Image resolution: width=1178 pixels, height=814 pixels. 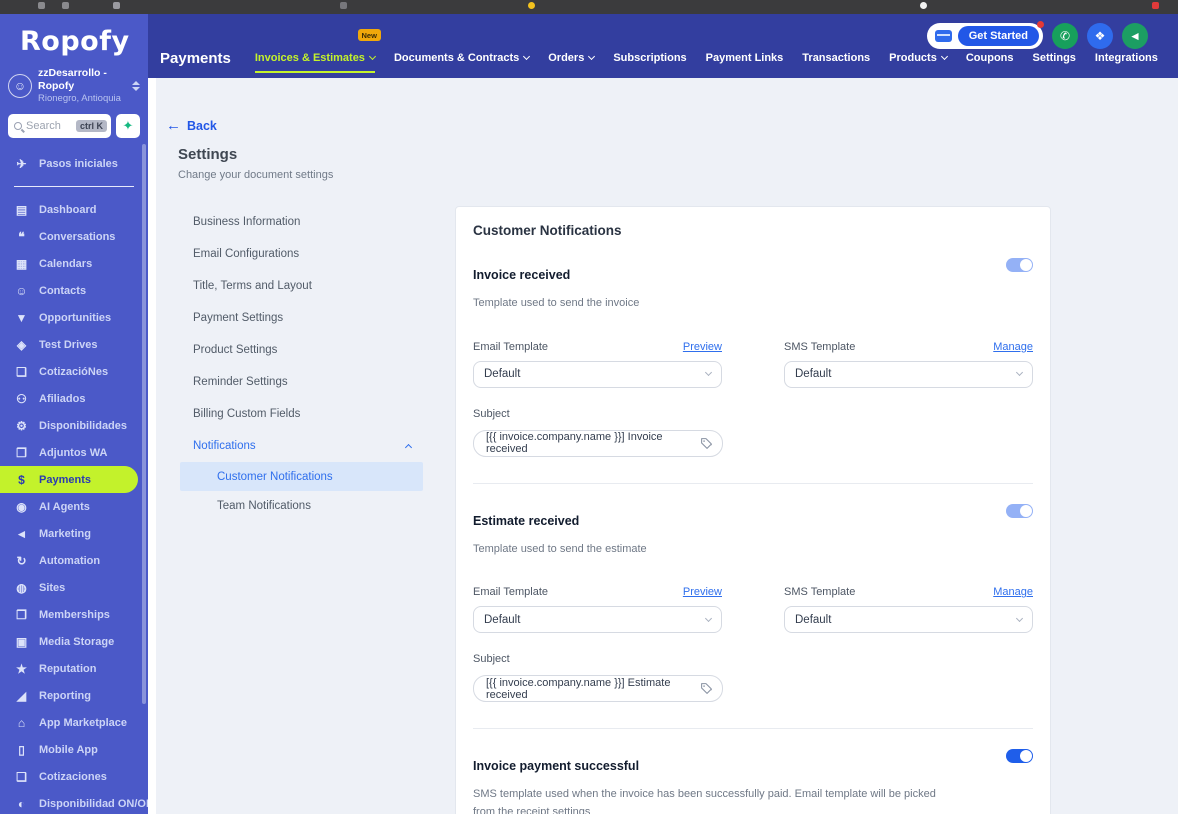 What do you see at coordinates (813, 374) in the screenshot?
I see `sms-template-value: Default` at bounding box center [813, 374].